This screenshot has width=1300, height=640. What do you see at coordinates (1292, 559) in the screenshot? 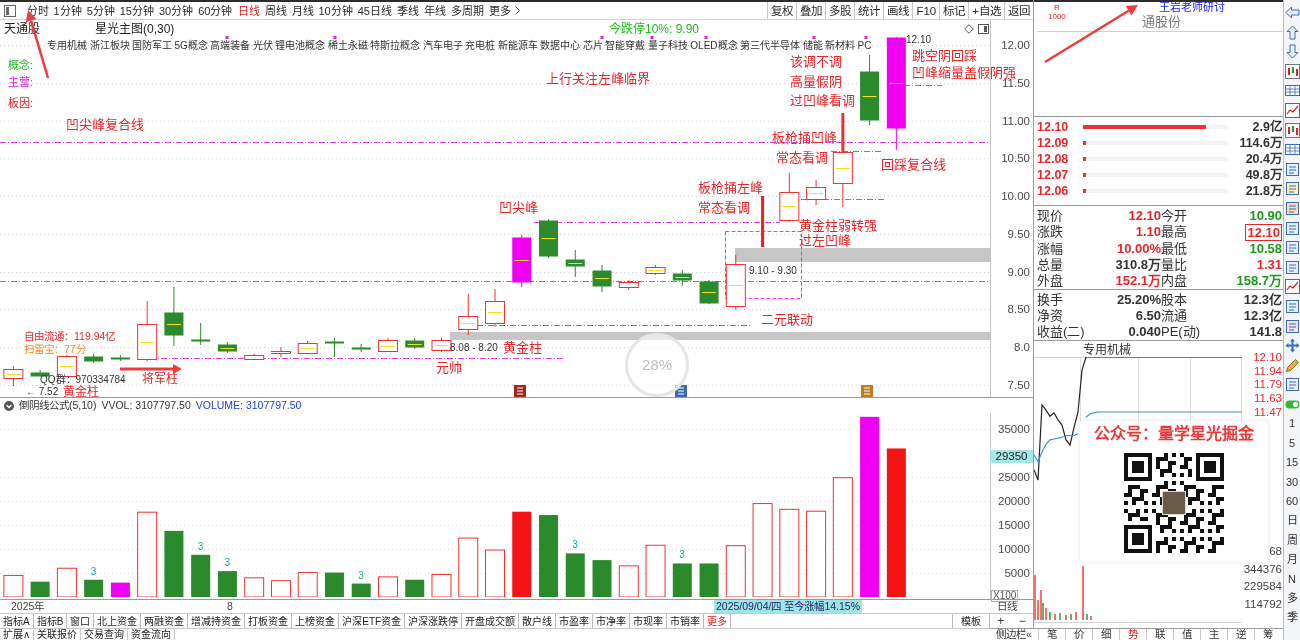
I see `cycle-button: 月` at bounding box center [1292, 559].